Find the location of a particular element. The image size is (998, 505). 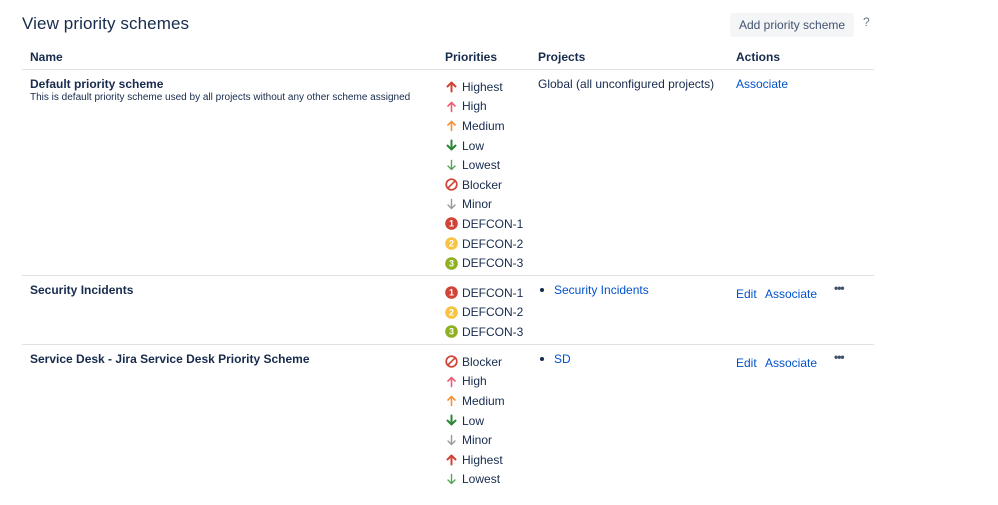

project-link: SD is located at coordinates (562, 359).